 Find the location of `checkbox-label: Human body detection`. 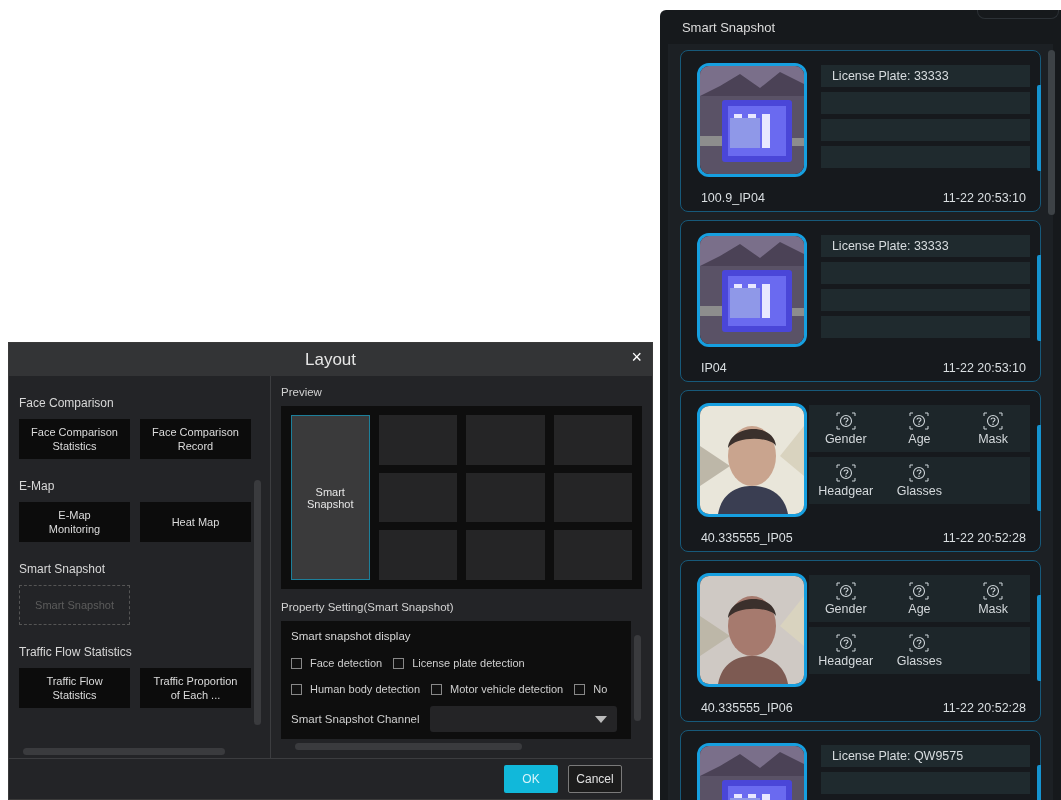

checkbox-label: Human body detection is located at coordinates (365, 689).